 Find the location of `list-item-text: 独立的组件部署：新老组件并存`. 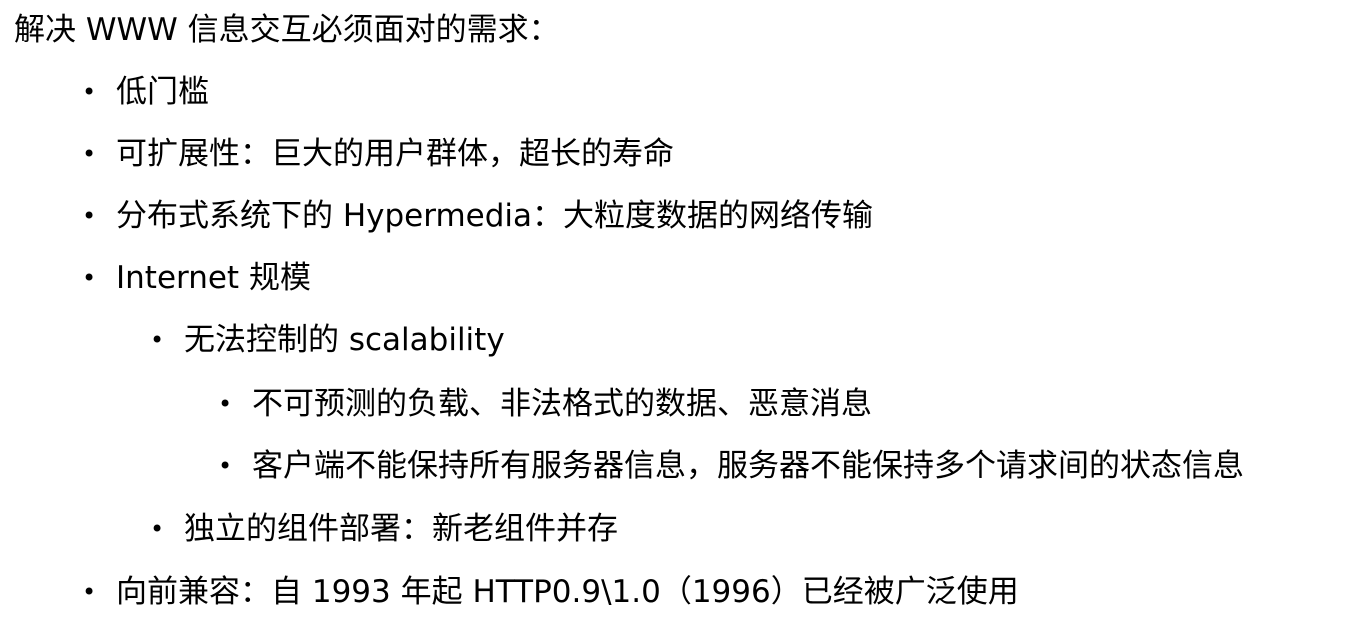

list-item-text: 独立的组件部署：新老组件并存 is located at coordinates (401, 529).